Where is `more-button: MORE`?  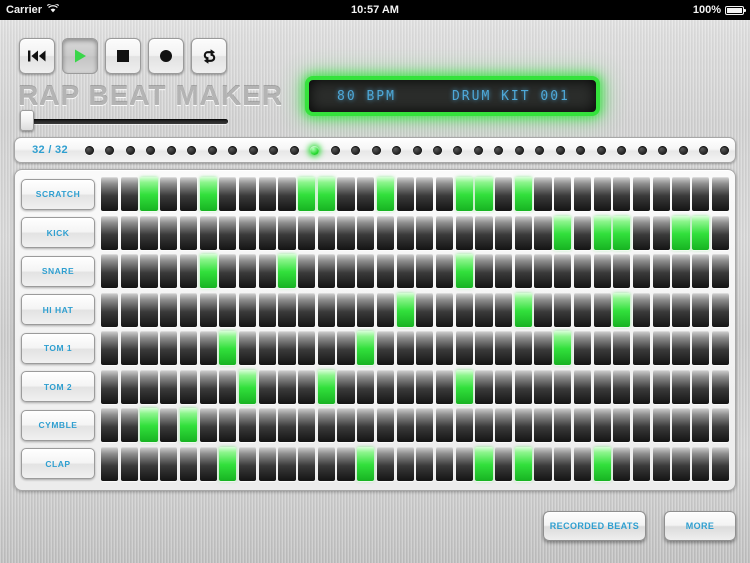
more-button: MORE is located at coordinates (700, 526).